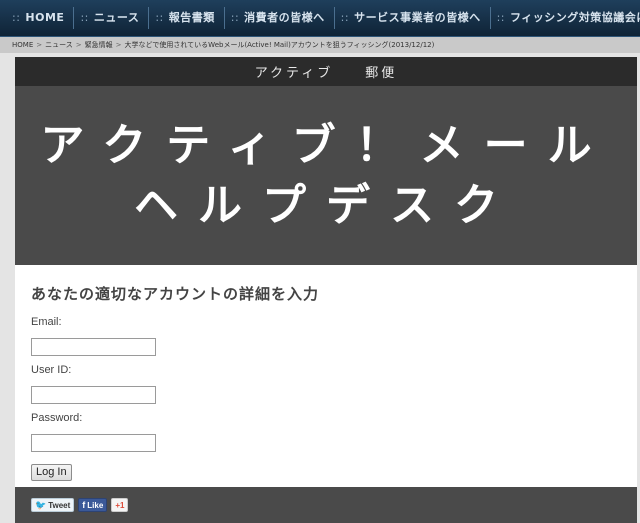  Describe the element at coordinates (93, 505) in the screenshot. I see `facebook-like-button: f Like` at that location.